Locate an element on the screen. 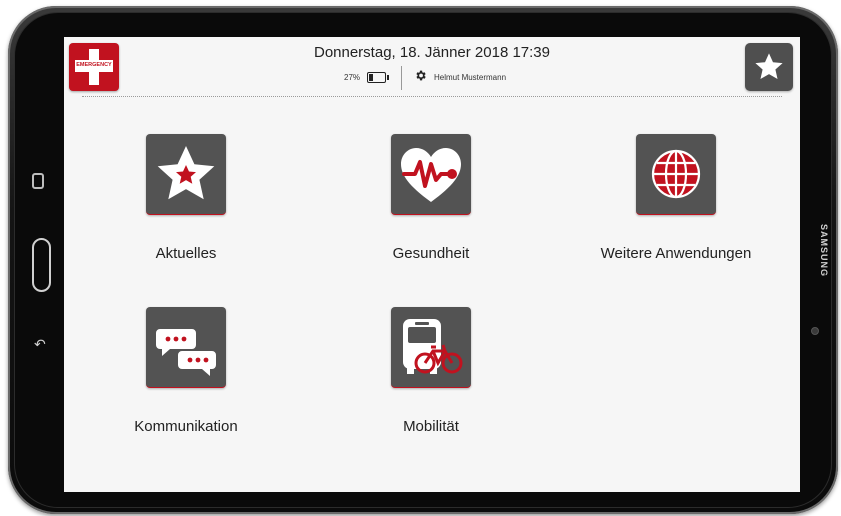  date-time: Donnerstag, 18. Jänner 2018 17:39 is located at coordinates (431, 52).